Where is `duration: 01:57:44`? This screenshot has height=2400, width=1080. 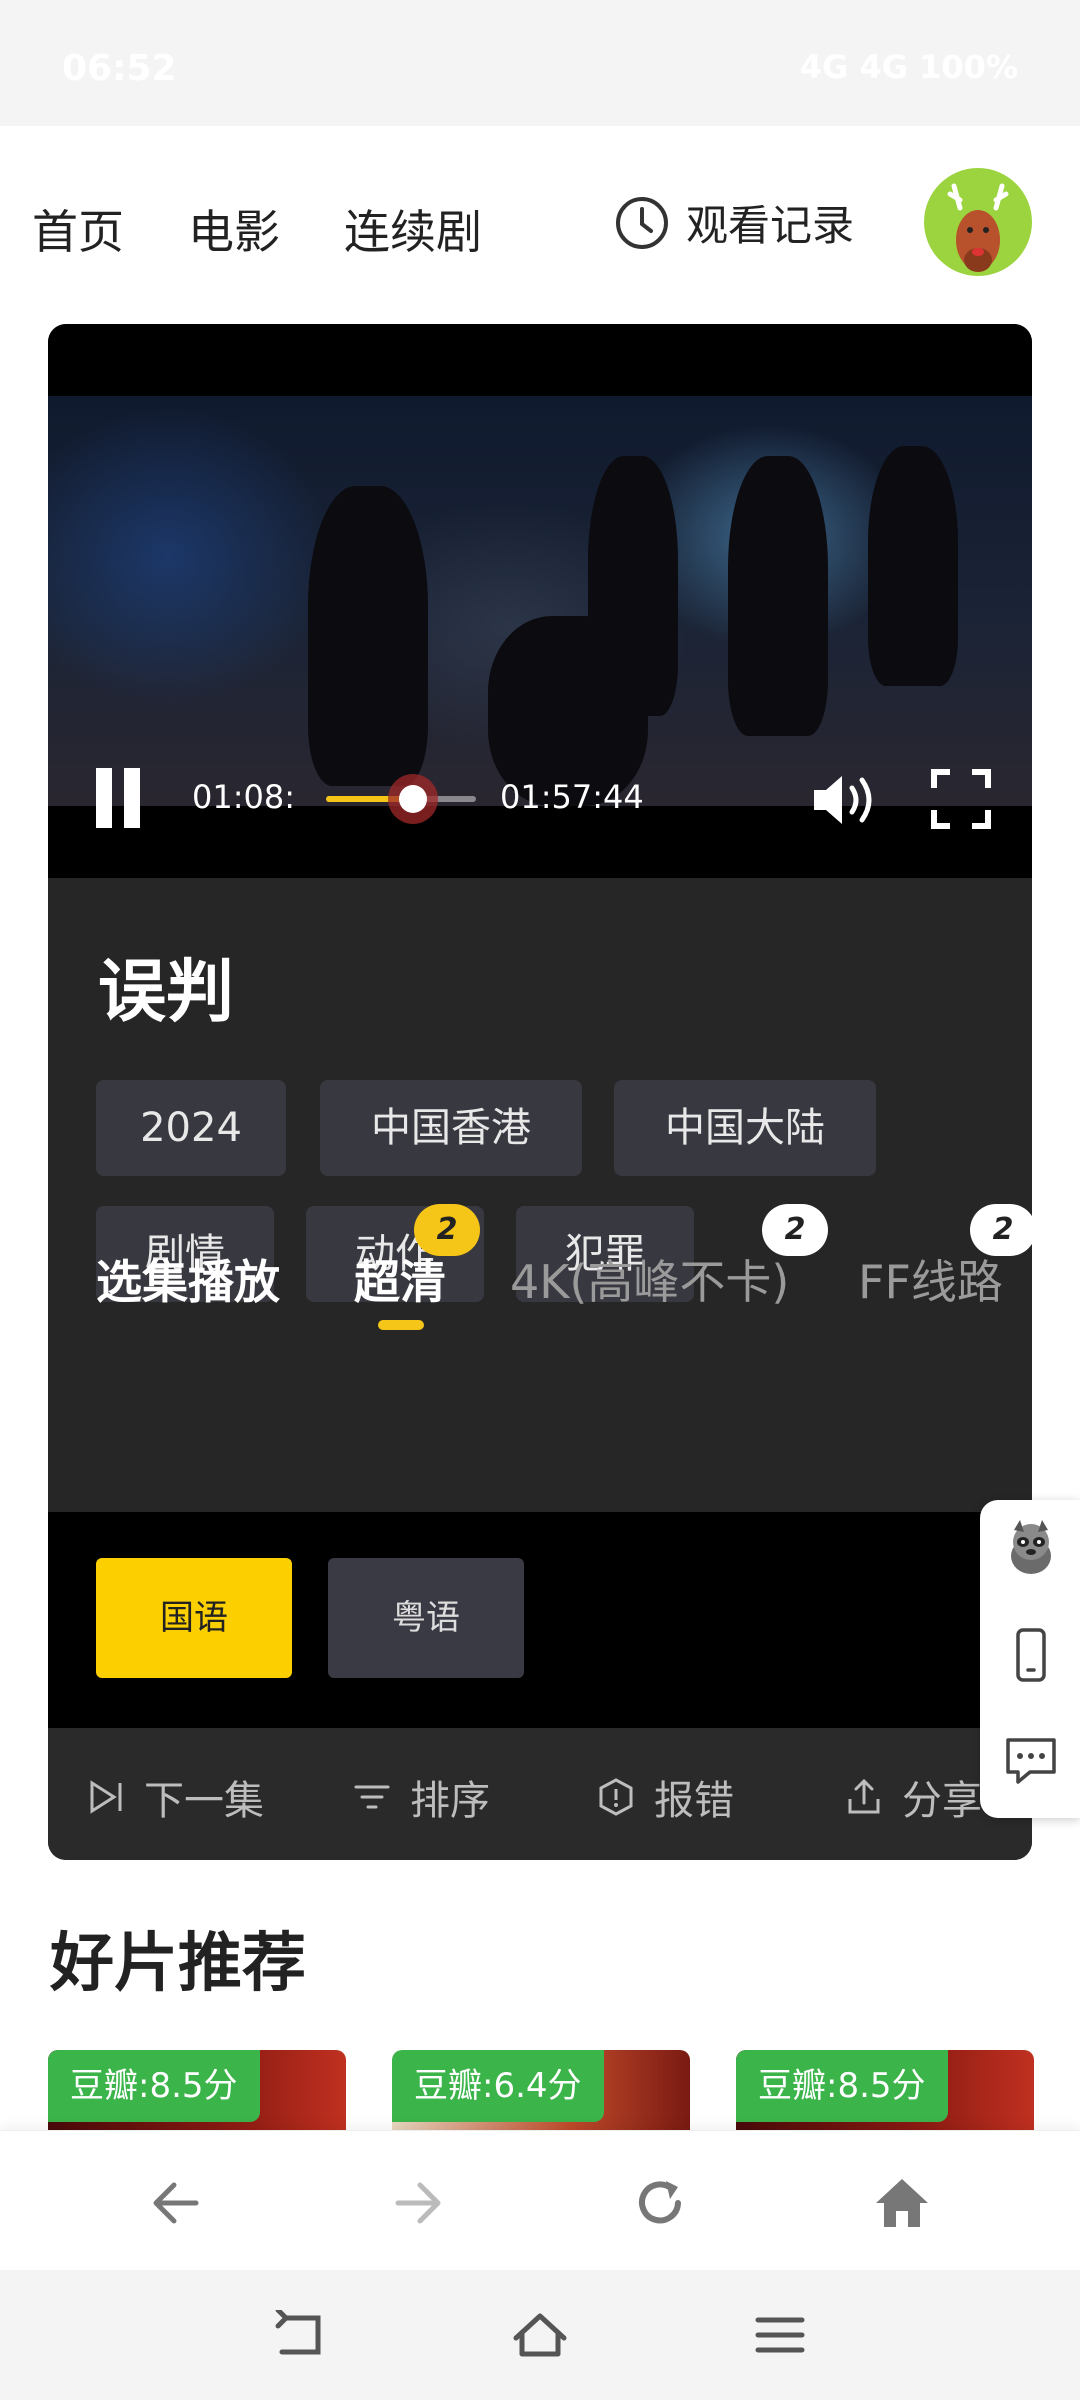
duration: 01:57:44 is located at coordinates (572, 797).